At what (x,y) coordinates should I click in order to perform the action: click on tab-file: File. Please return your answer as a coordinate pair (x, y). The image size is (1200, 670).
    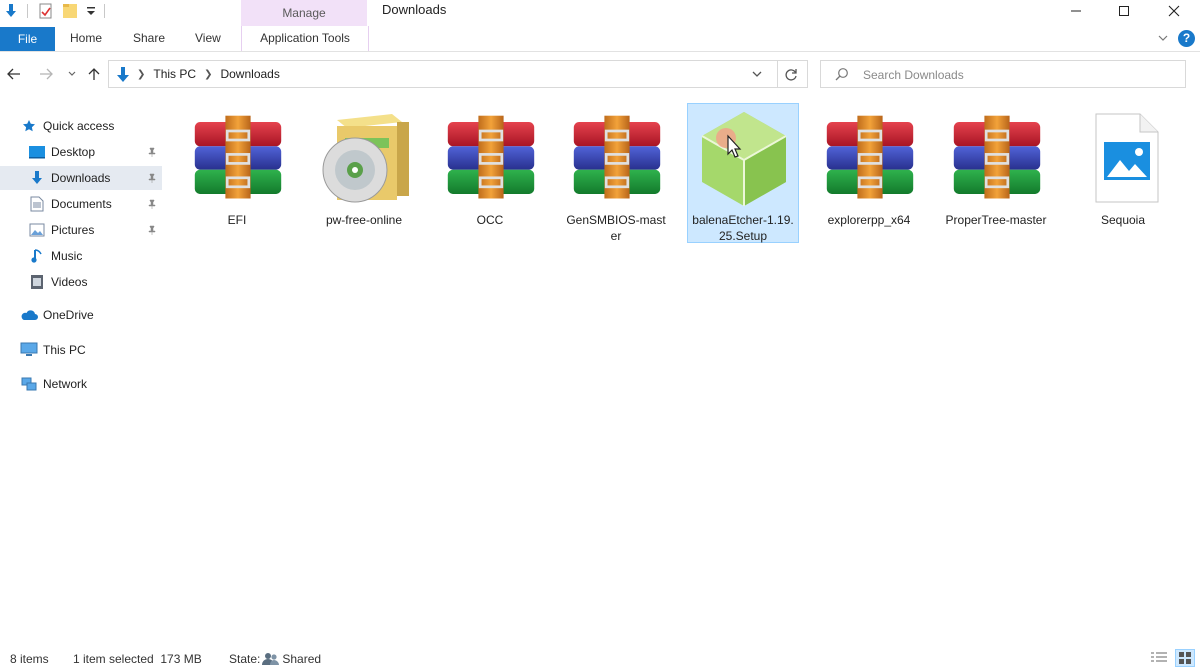
    Looking at the image, I should click on (27, 39).